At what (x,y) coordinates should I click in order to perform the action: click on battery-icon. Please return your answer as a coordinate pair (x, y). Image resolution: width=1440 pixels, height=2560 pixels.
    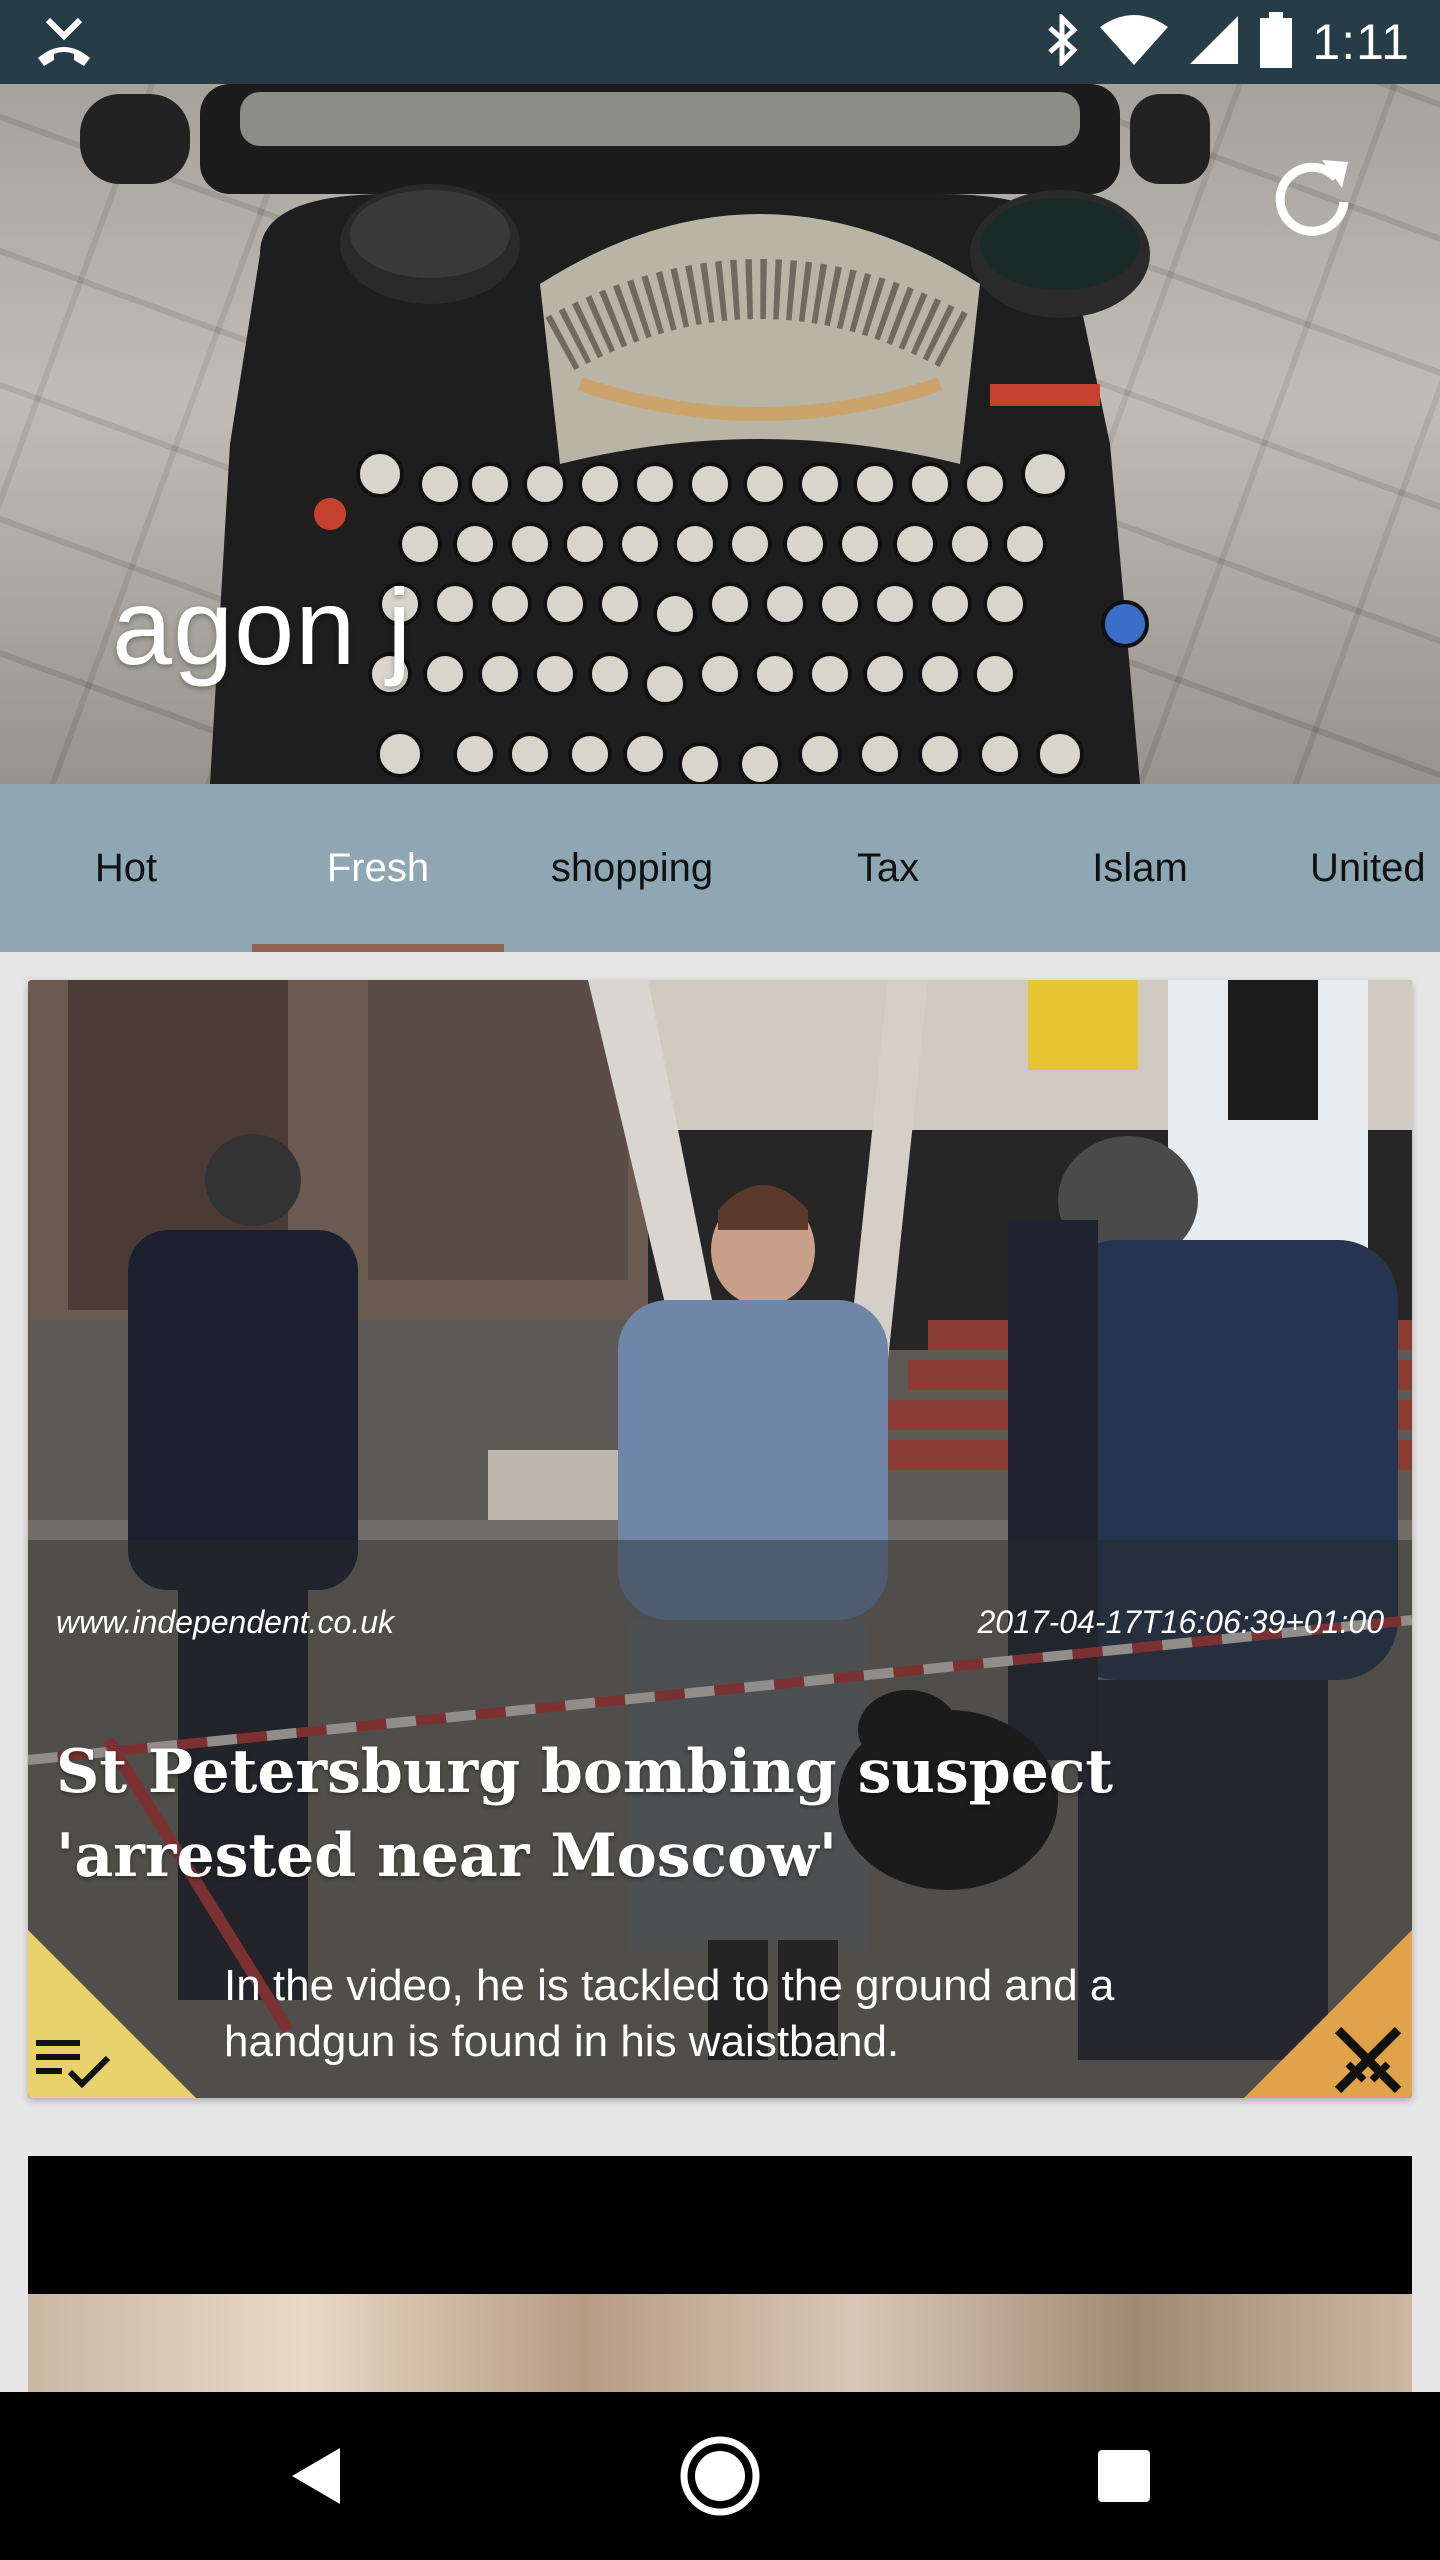
    Looking at the image, I should click on (1276, 42).